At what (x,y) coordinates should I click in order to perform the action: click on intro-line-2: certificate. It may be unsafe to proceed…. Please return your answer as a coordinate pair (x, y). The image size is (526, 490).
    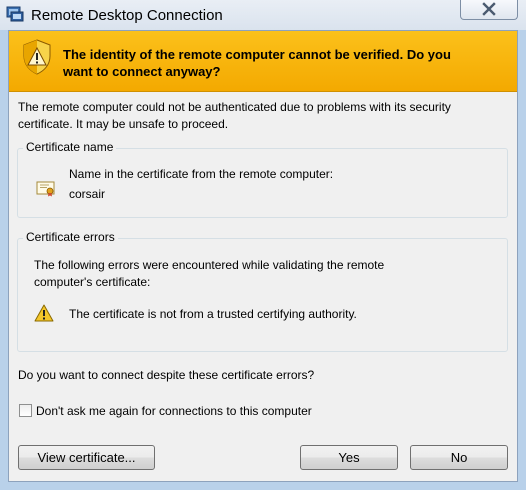
    Looking at the image, I should click on (123, 124).